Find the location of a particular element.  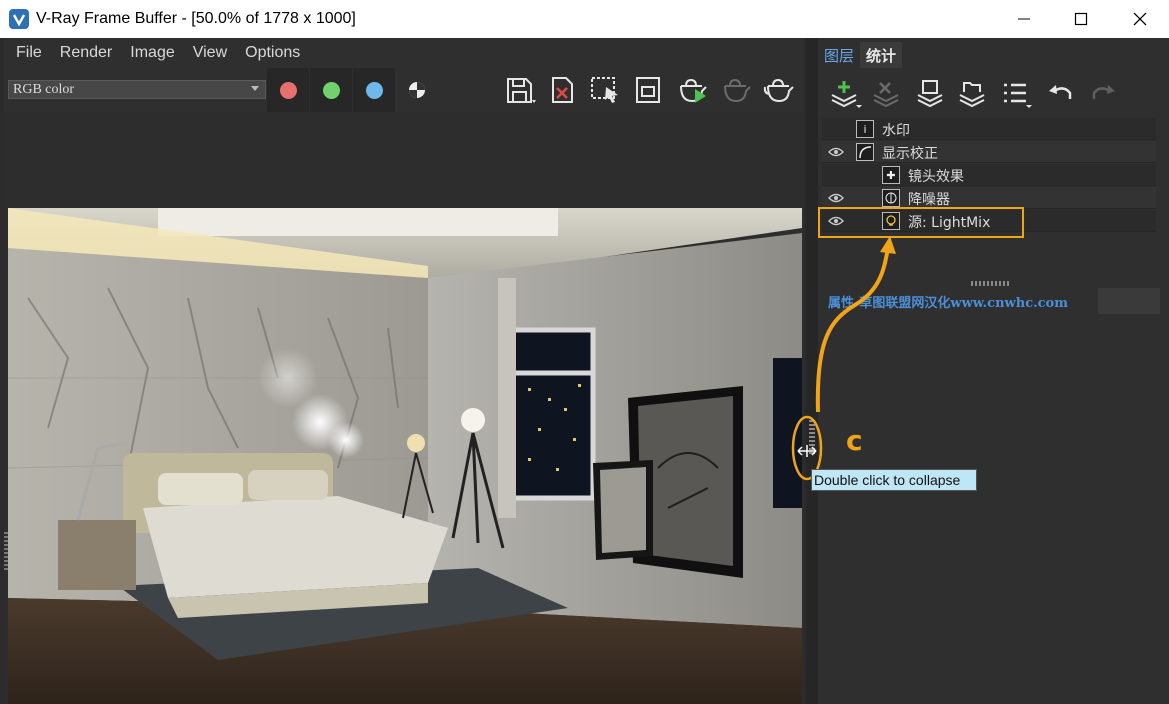

annotation-arrow is located at coordinates (843, 358).